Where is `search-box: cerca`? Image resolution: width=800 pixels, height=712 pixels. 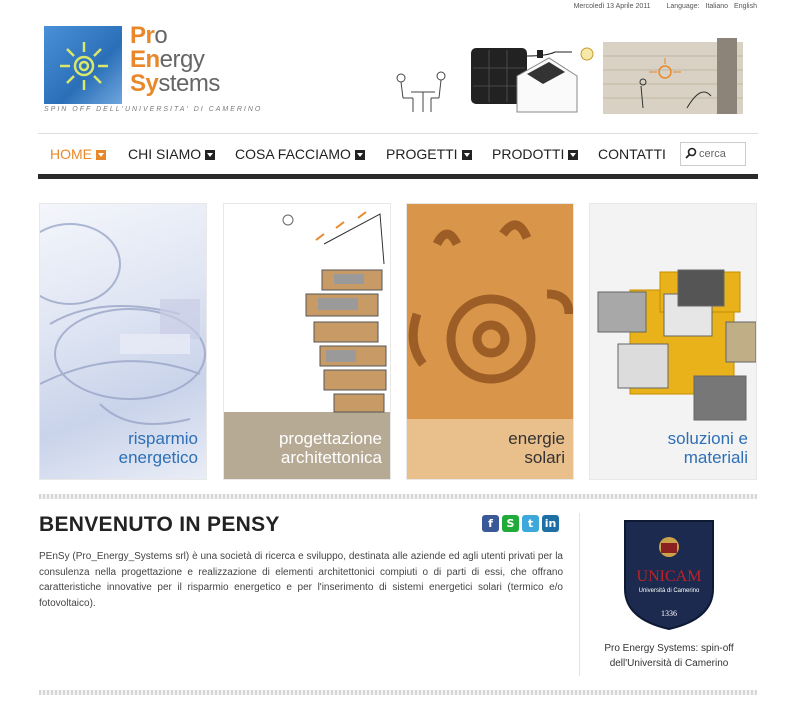
search-box: cerca is located at coordinates (713, 154).